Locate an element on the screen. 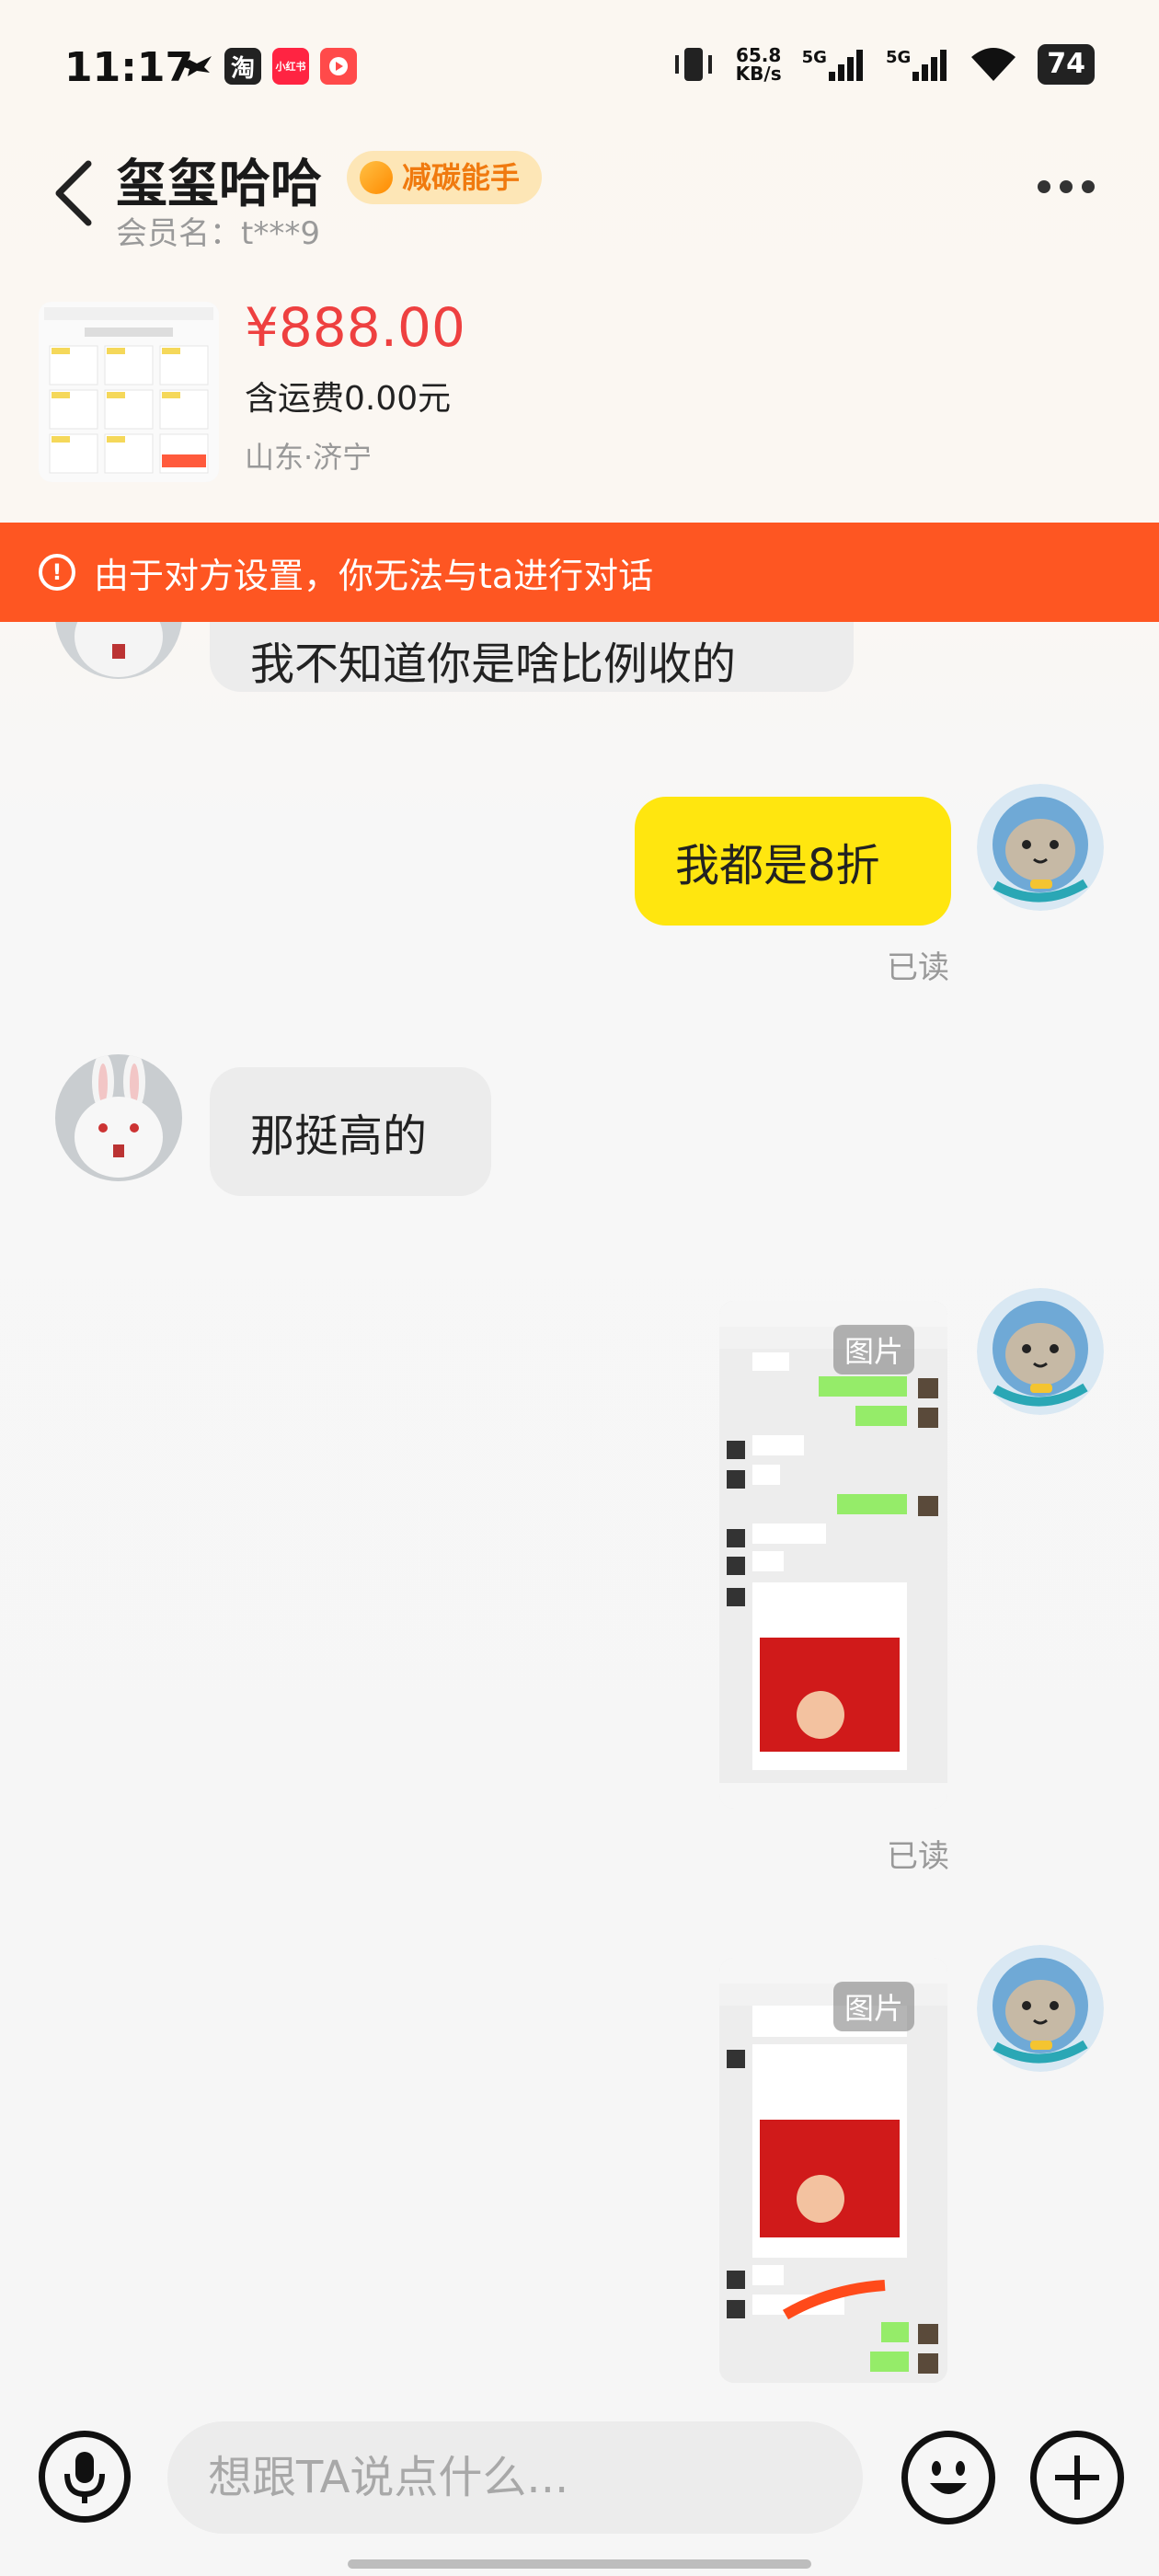  seller-avatar is located at coordinates (118, 1117).